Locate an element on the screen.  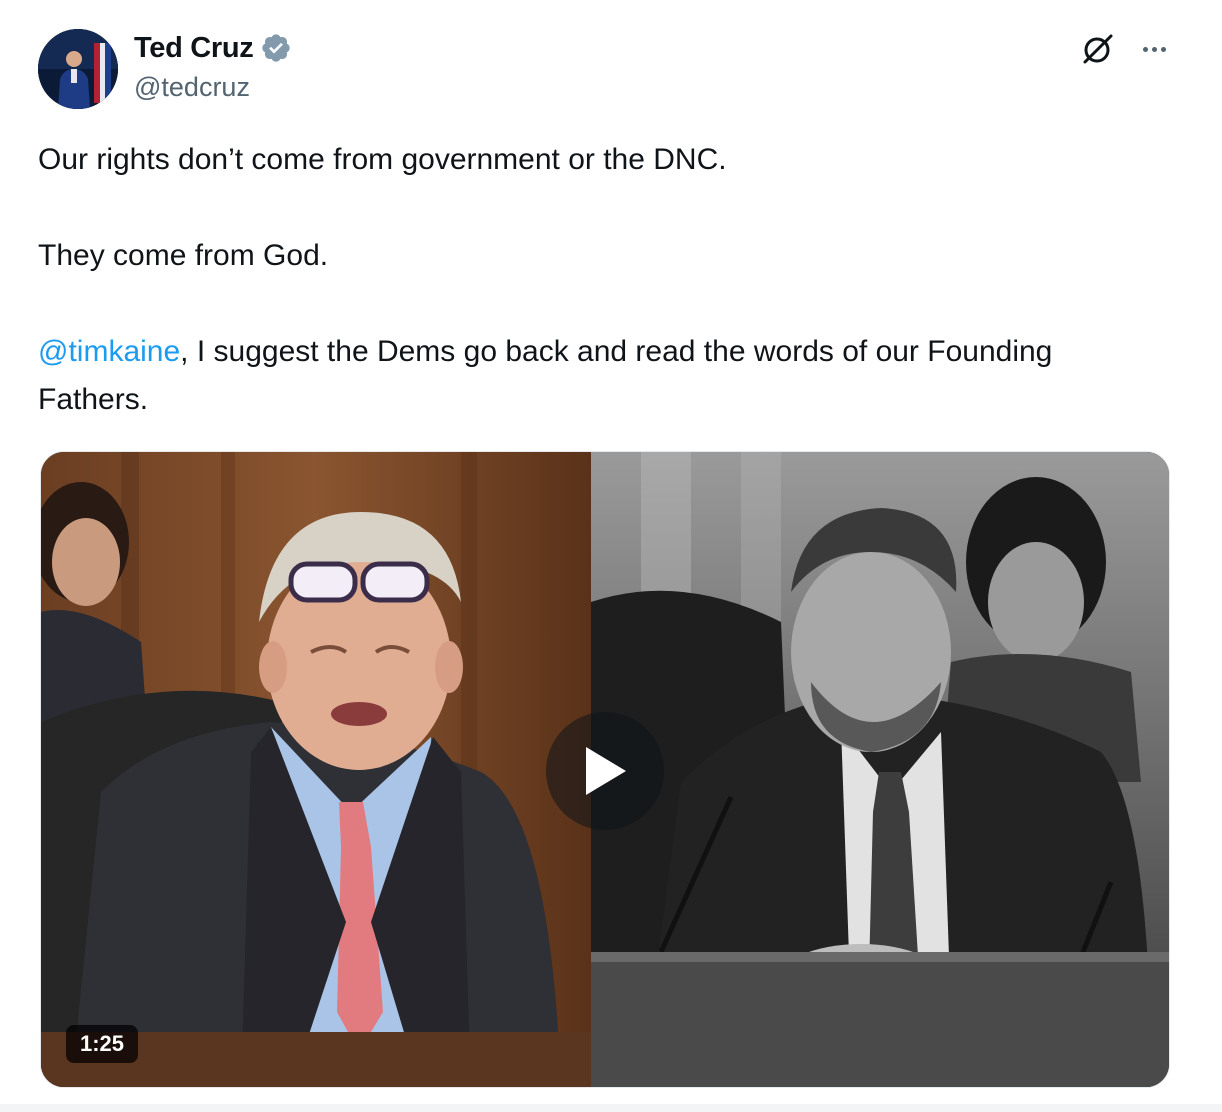
avatar is located at coordinates (78, 69).